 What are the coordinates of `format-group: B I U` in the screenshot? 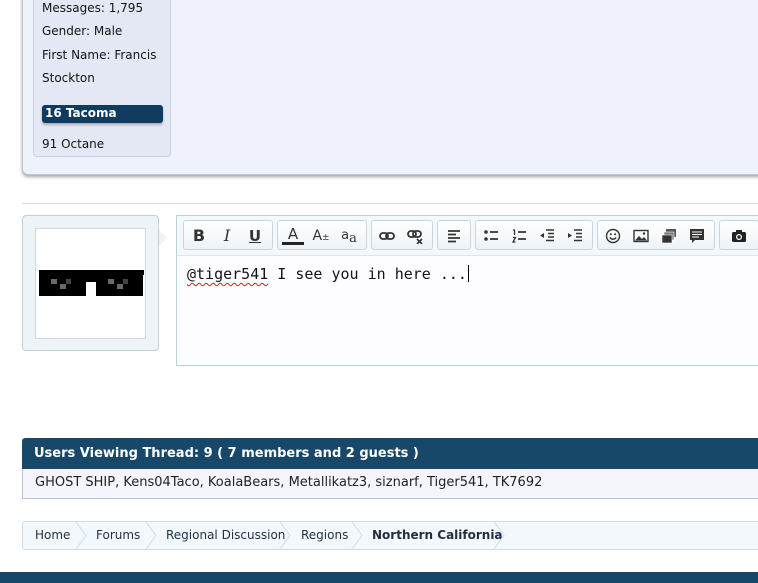 It's located at (228, 235).